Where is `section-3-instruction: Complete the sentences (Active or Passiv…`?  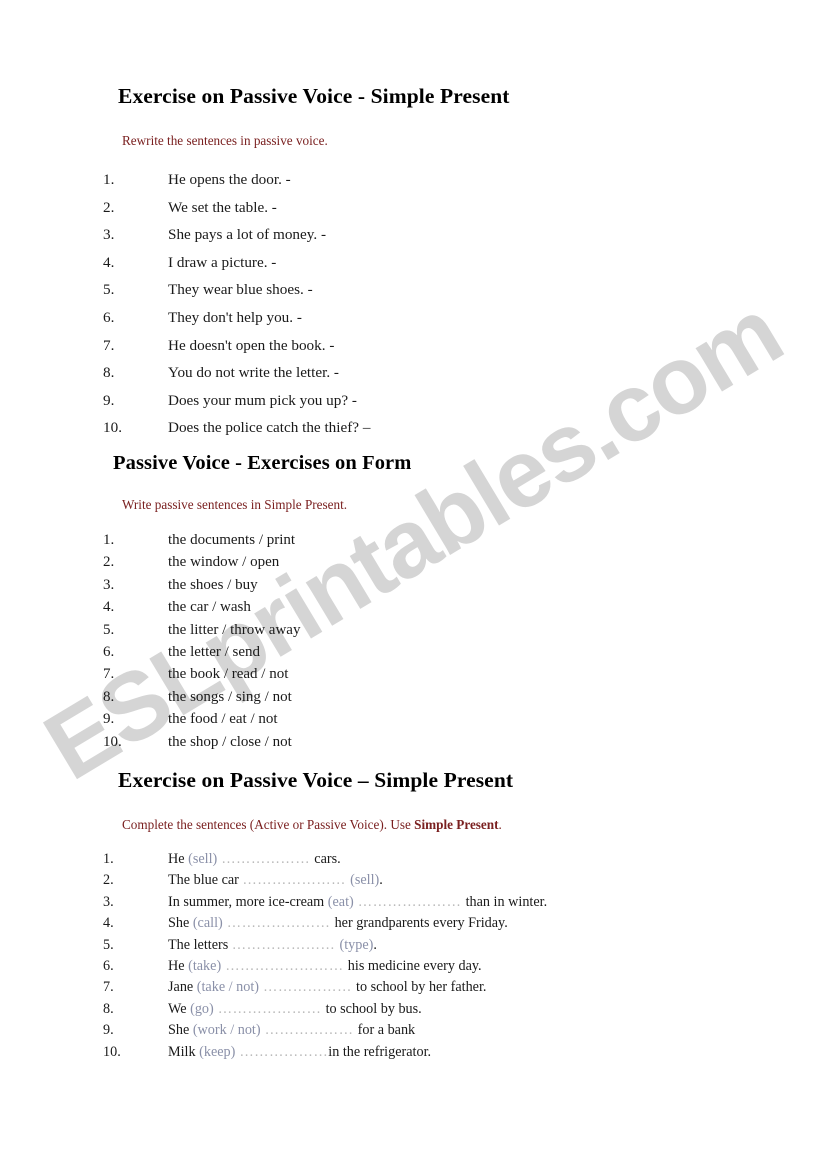 section-3-instruction: Complete the sentences (Active or Passiv… is located at coordinates (410, 825).